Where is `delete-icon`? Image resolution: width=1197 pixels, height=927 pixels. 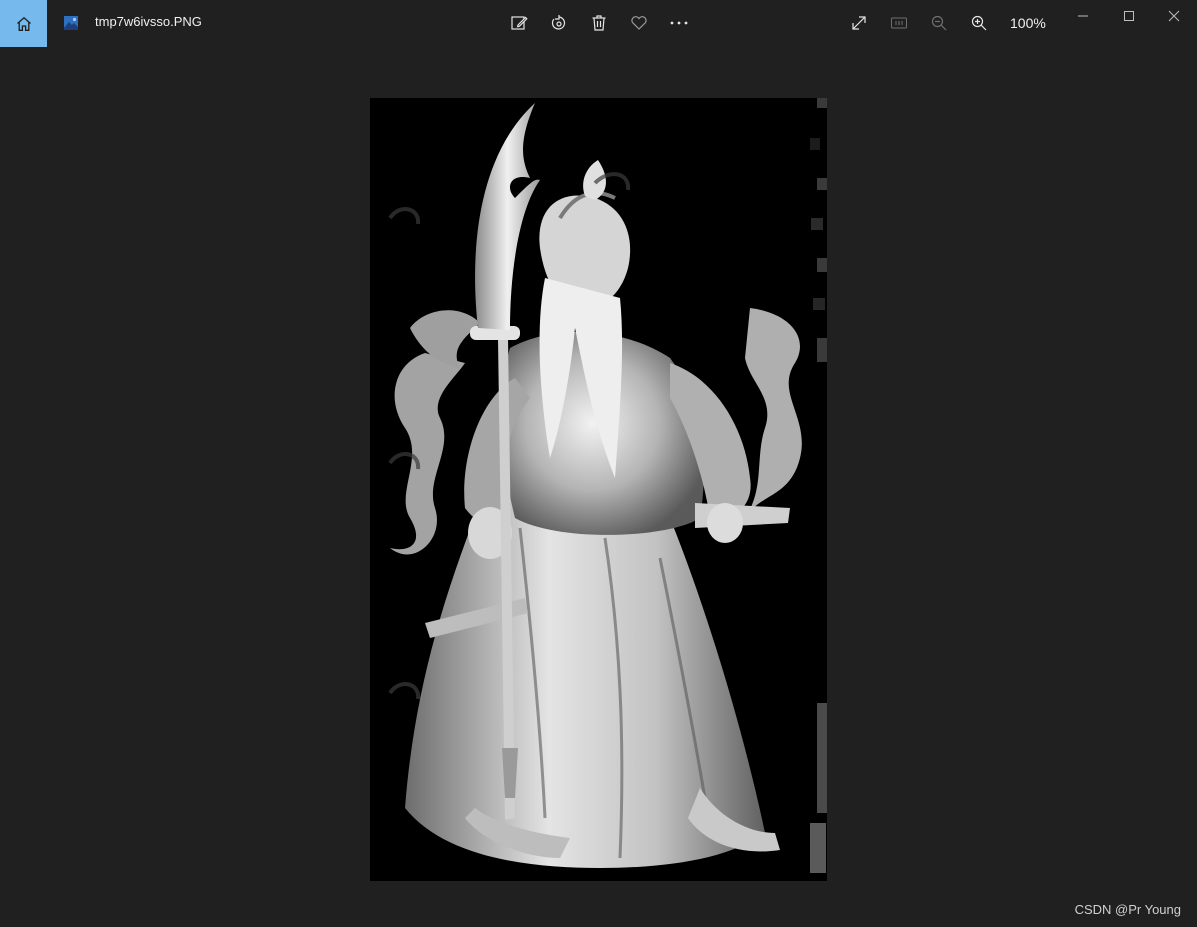 delete-icon is located at coordinates (599, 23).